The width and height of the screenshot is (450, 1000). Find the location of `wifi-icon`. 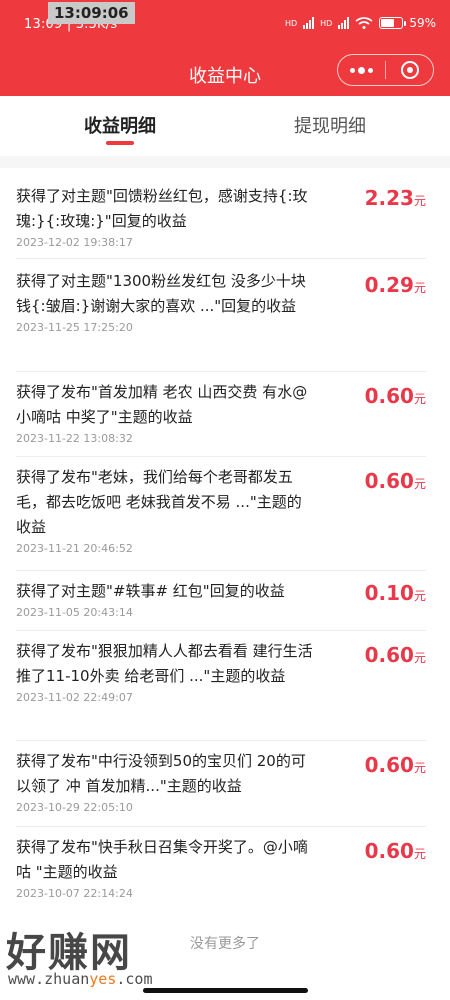

wifi-icon is located at coordinates (364, 23).